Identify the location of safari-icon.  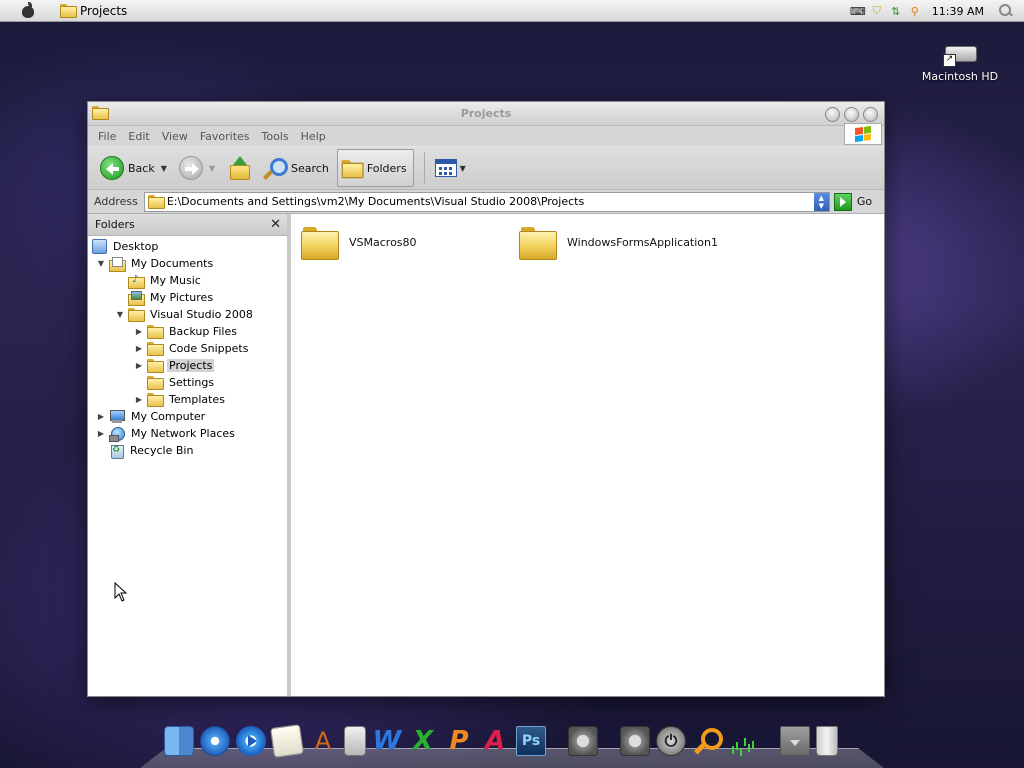
(215, 741).